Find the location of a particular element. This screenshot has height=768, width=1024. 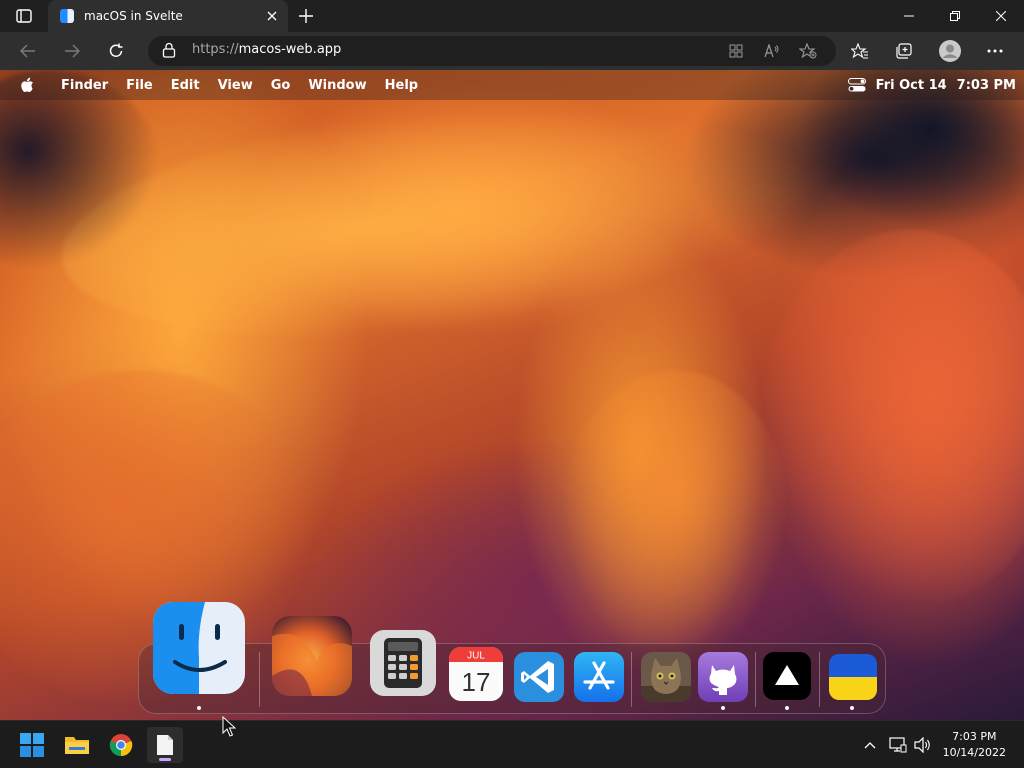

taskbar-date: 10/14/2022 is located at coordinates (974, 752).